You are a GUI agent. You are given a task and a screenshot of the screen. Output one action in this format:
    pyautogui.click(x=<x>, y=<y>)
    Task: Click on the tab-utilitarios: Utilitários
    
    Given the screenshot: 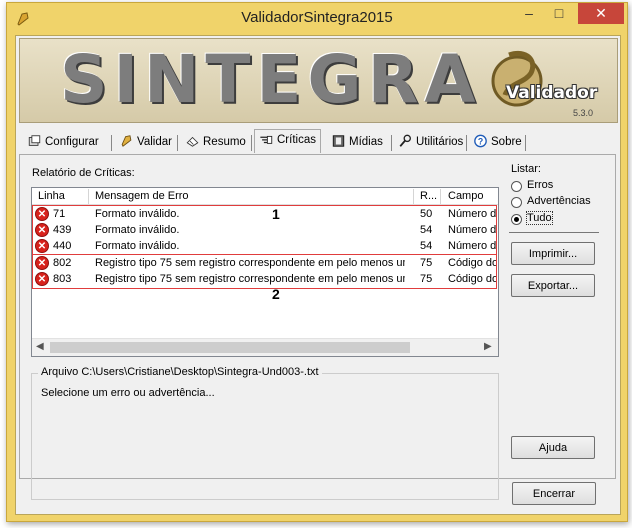 What is the action you would take?
    pyautogui.click(x=430, y=142)
    